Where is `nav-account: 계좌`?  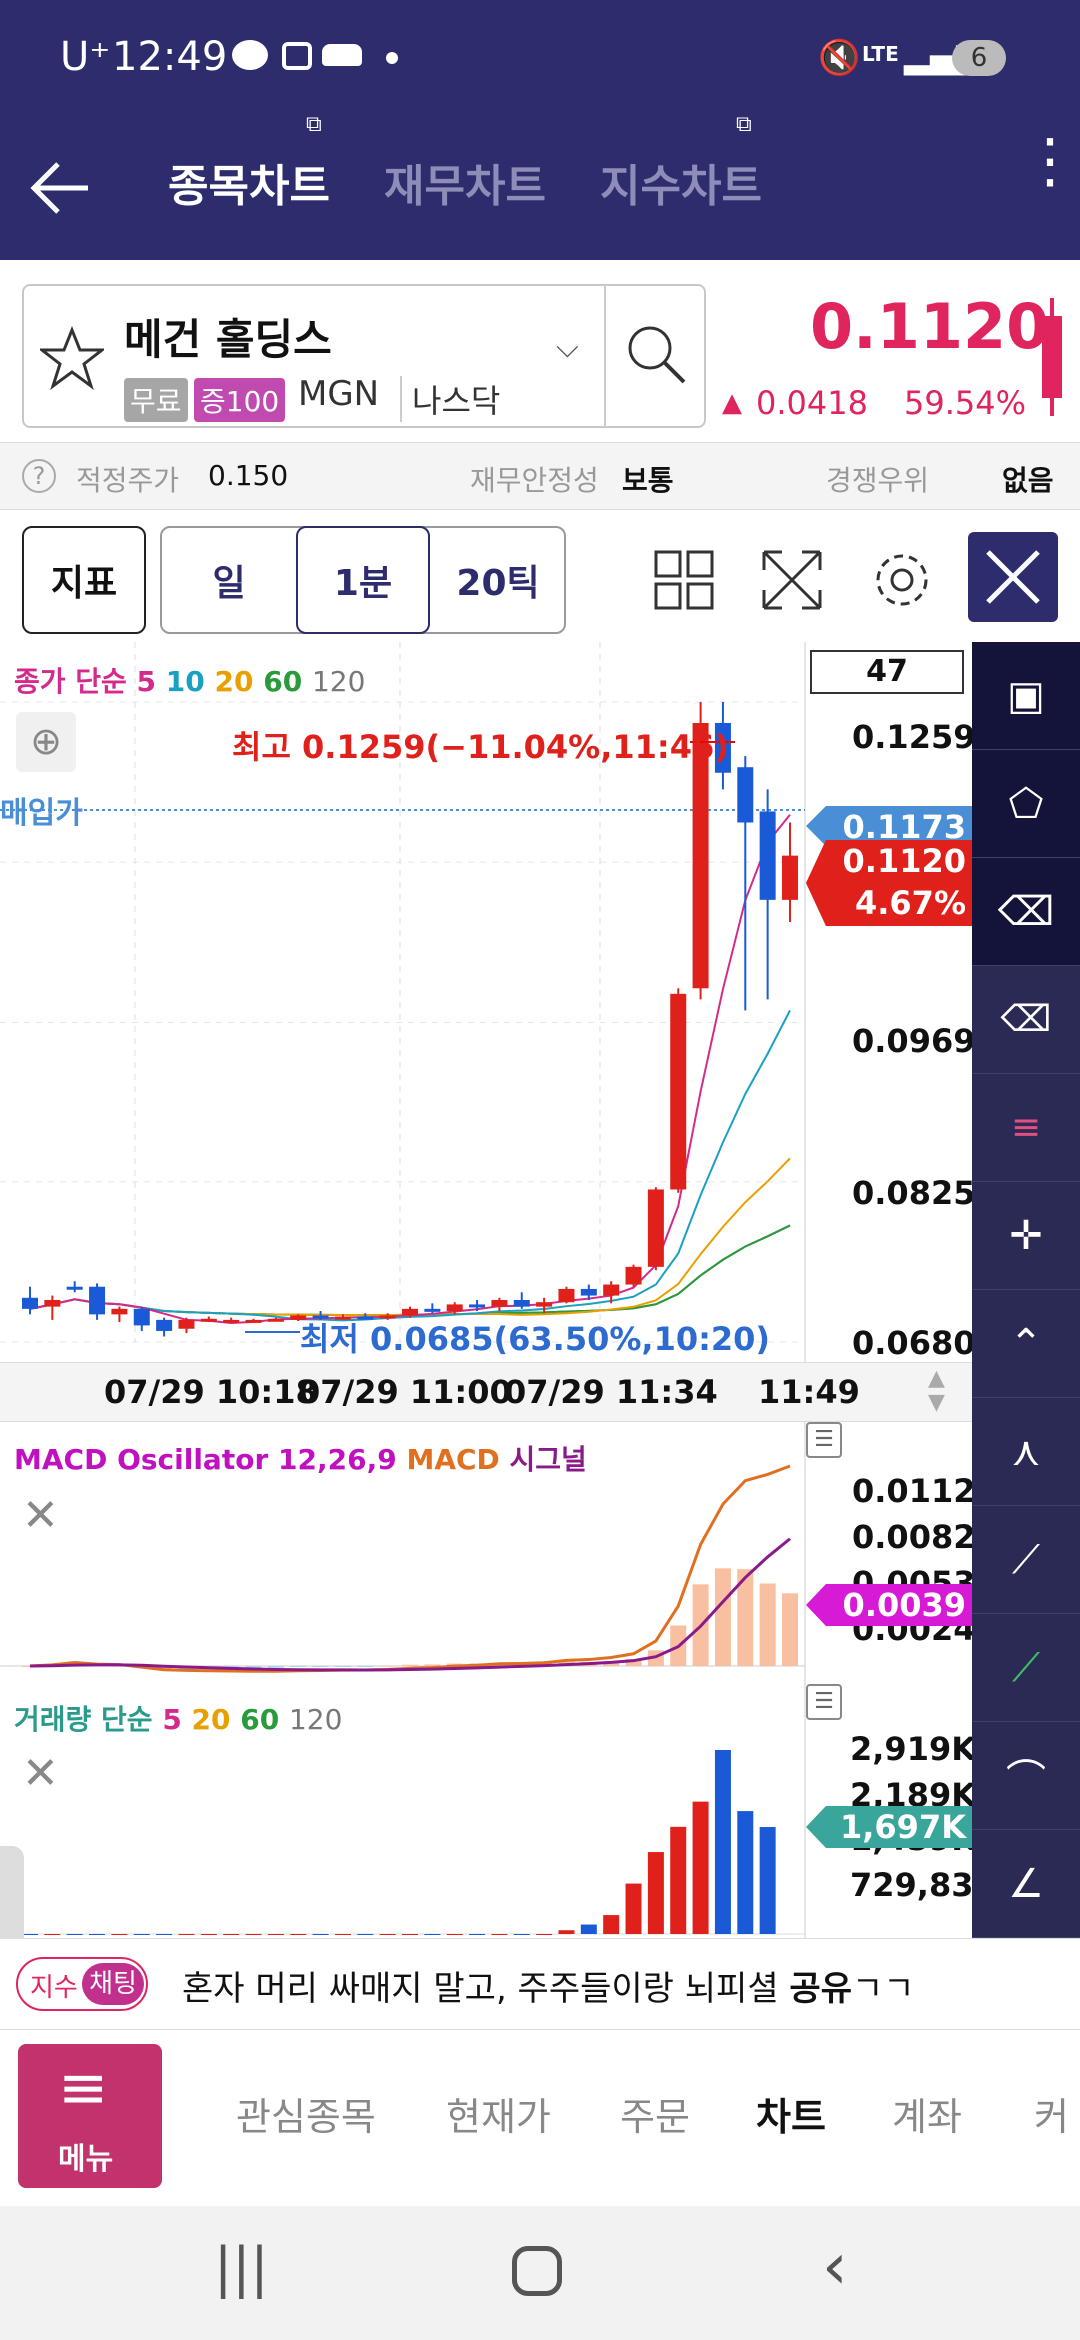
nav-account: 계좌 is located at coordinates (927, 2113).